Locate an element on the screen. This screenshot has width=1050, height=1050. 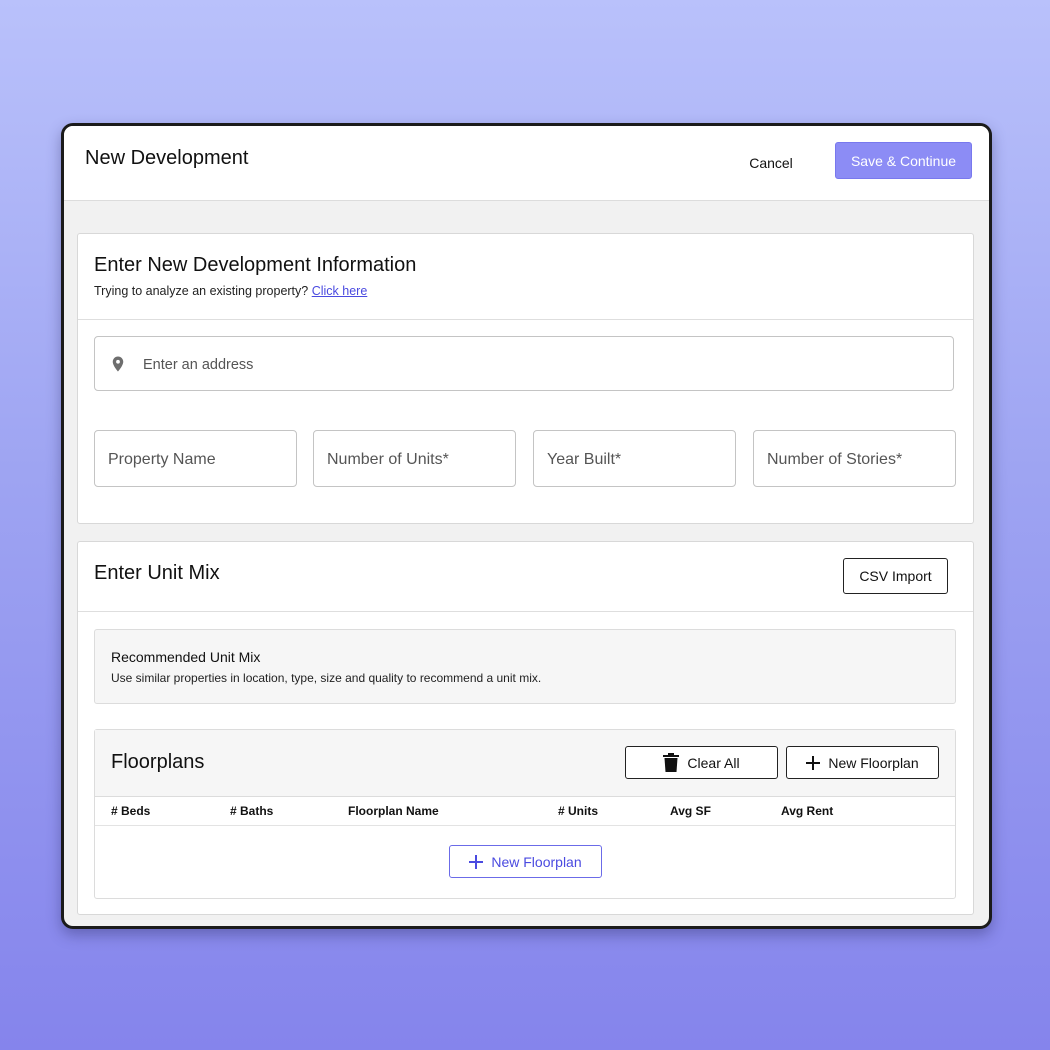
column-header-baths: # Baths is located at coordinates (252, 811).